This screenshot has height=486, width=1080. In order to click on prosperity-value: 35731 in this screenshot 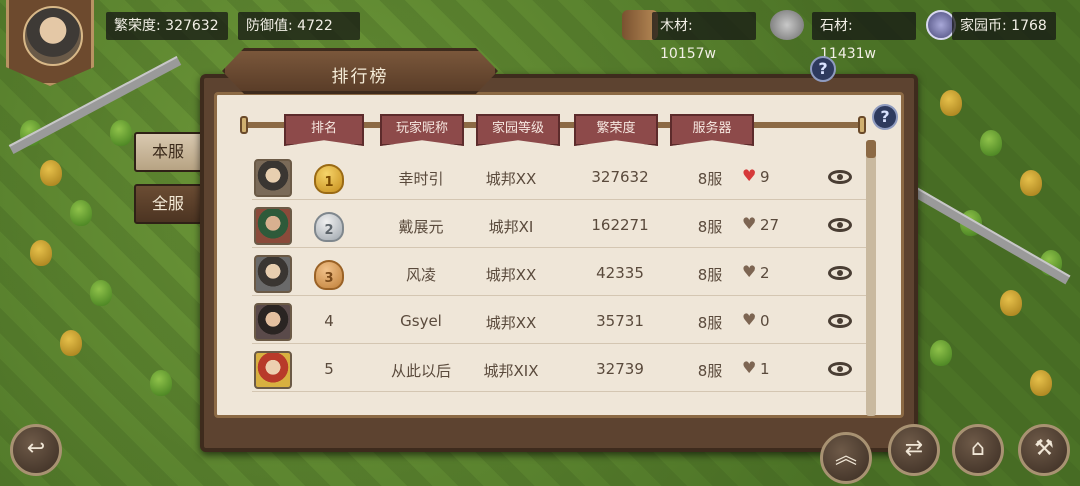, I will do `click(620, 321)`.